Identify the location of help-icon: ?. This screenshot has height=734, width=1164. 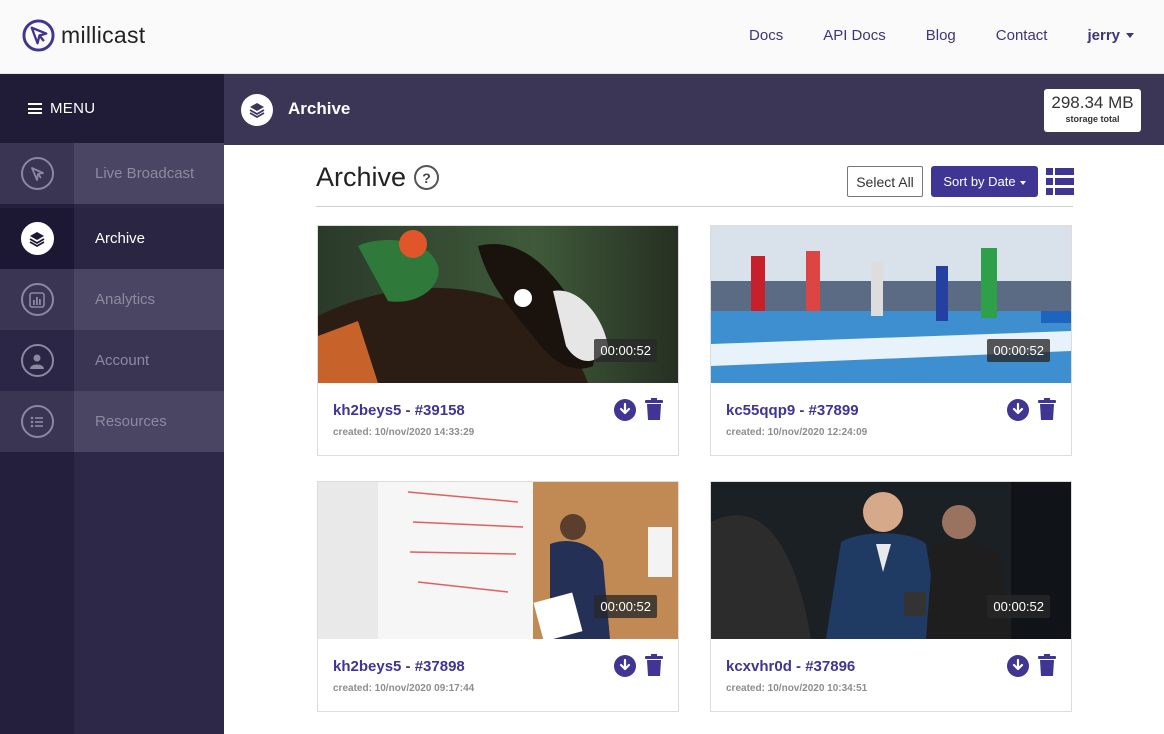
(427, 177).